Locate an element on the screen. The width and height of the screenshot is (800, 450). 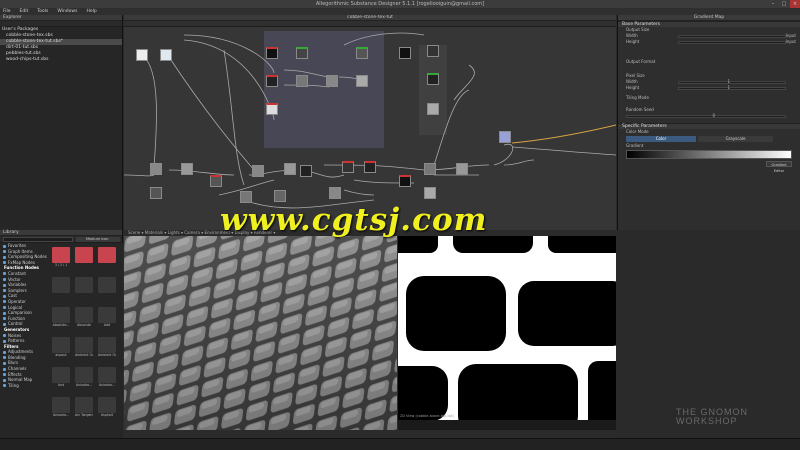
library-category-label: Function Nodes is located at coordinates (21, 268).